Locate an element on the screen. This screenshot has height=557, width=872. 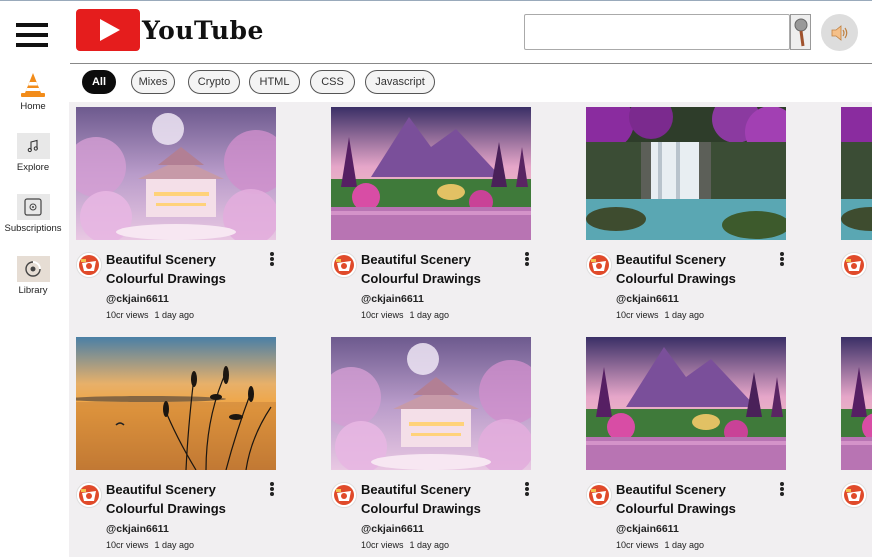
chip-javascript: Javascript is located at coordinates (400, 82).